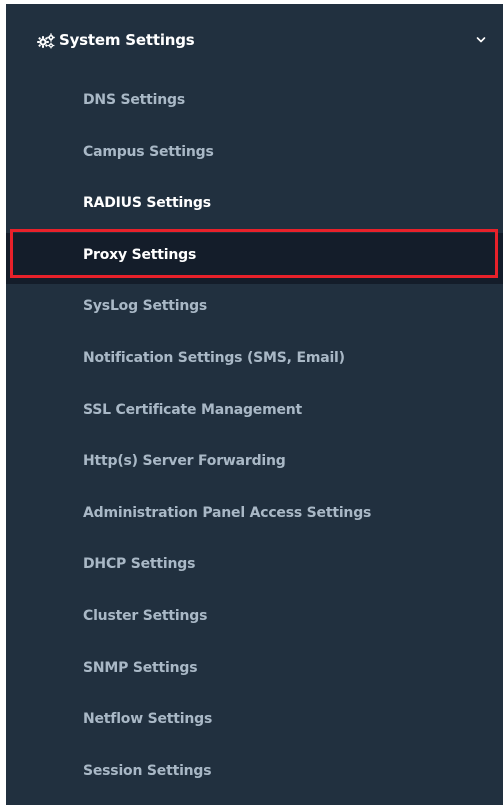 The image size is (503, 805). What do you see at coordinates (148, 719) in the screenshot?
I see `menu-item-label: Netflow Settings` at bounding box center [148, 719].